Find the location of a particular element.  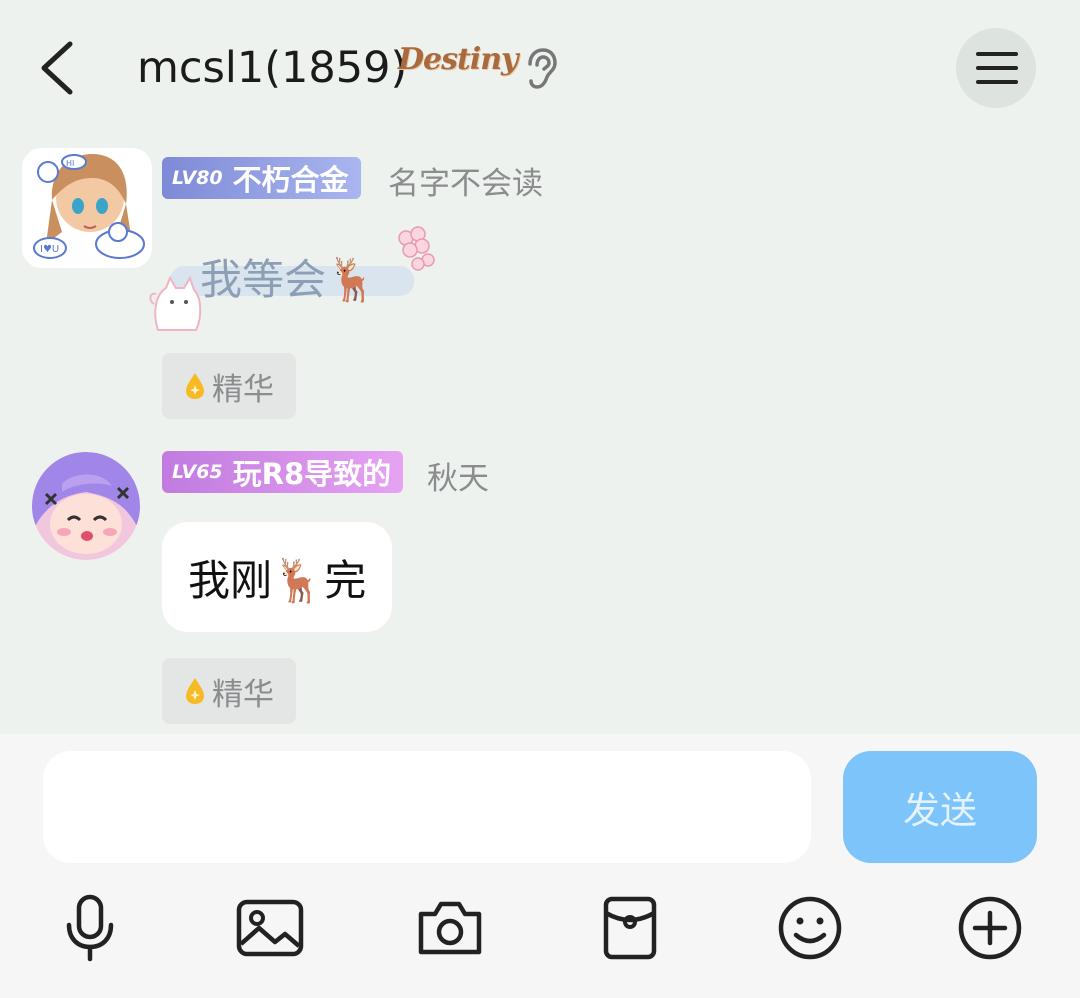

level-tag: LV80 不朽合金 is located at coordinates (261, 178).